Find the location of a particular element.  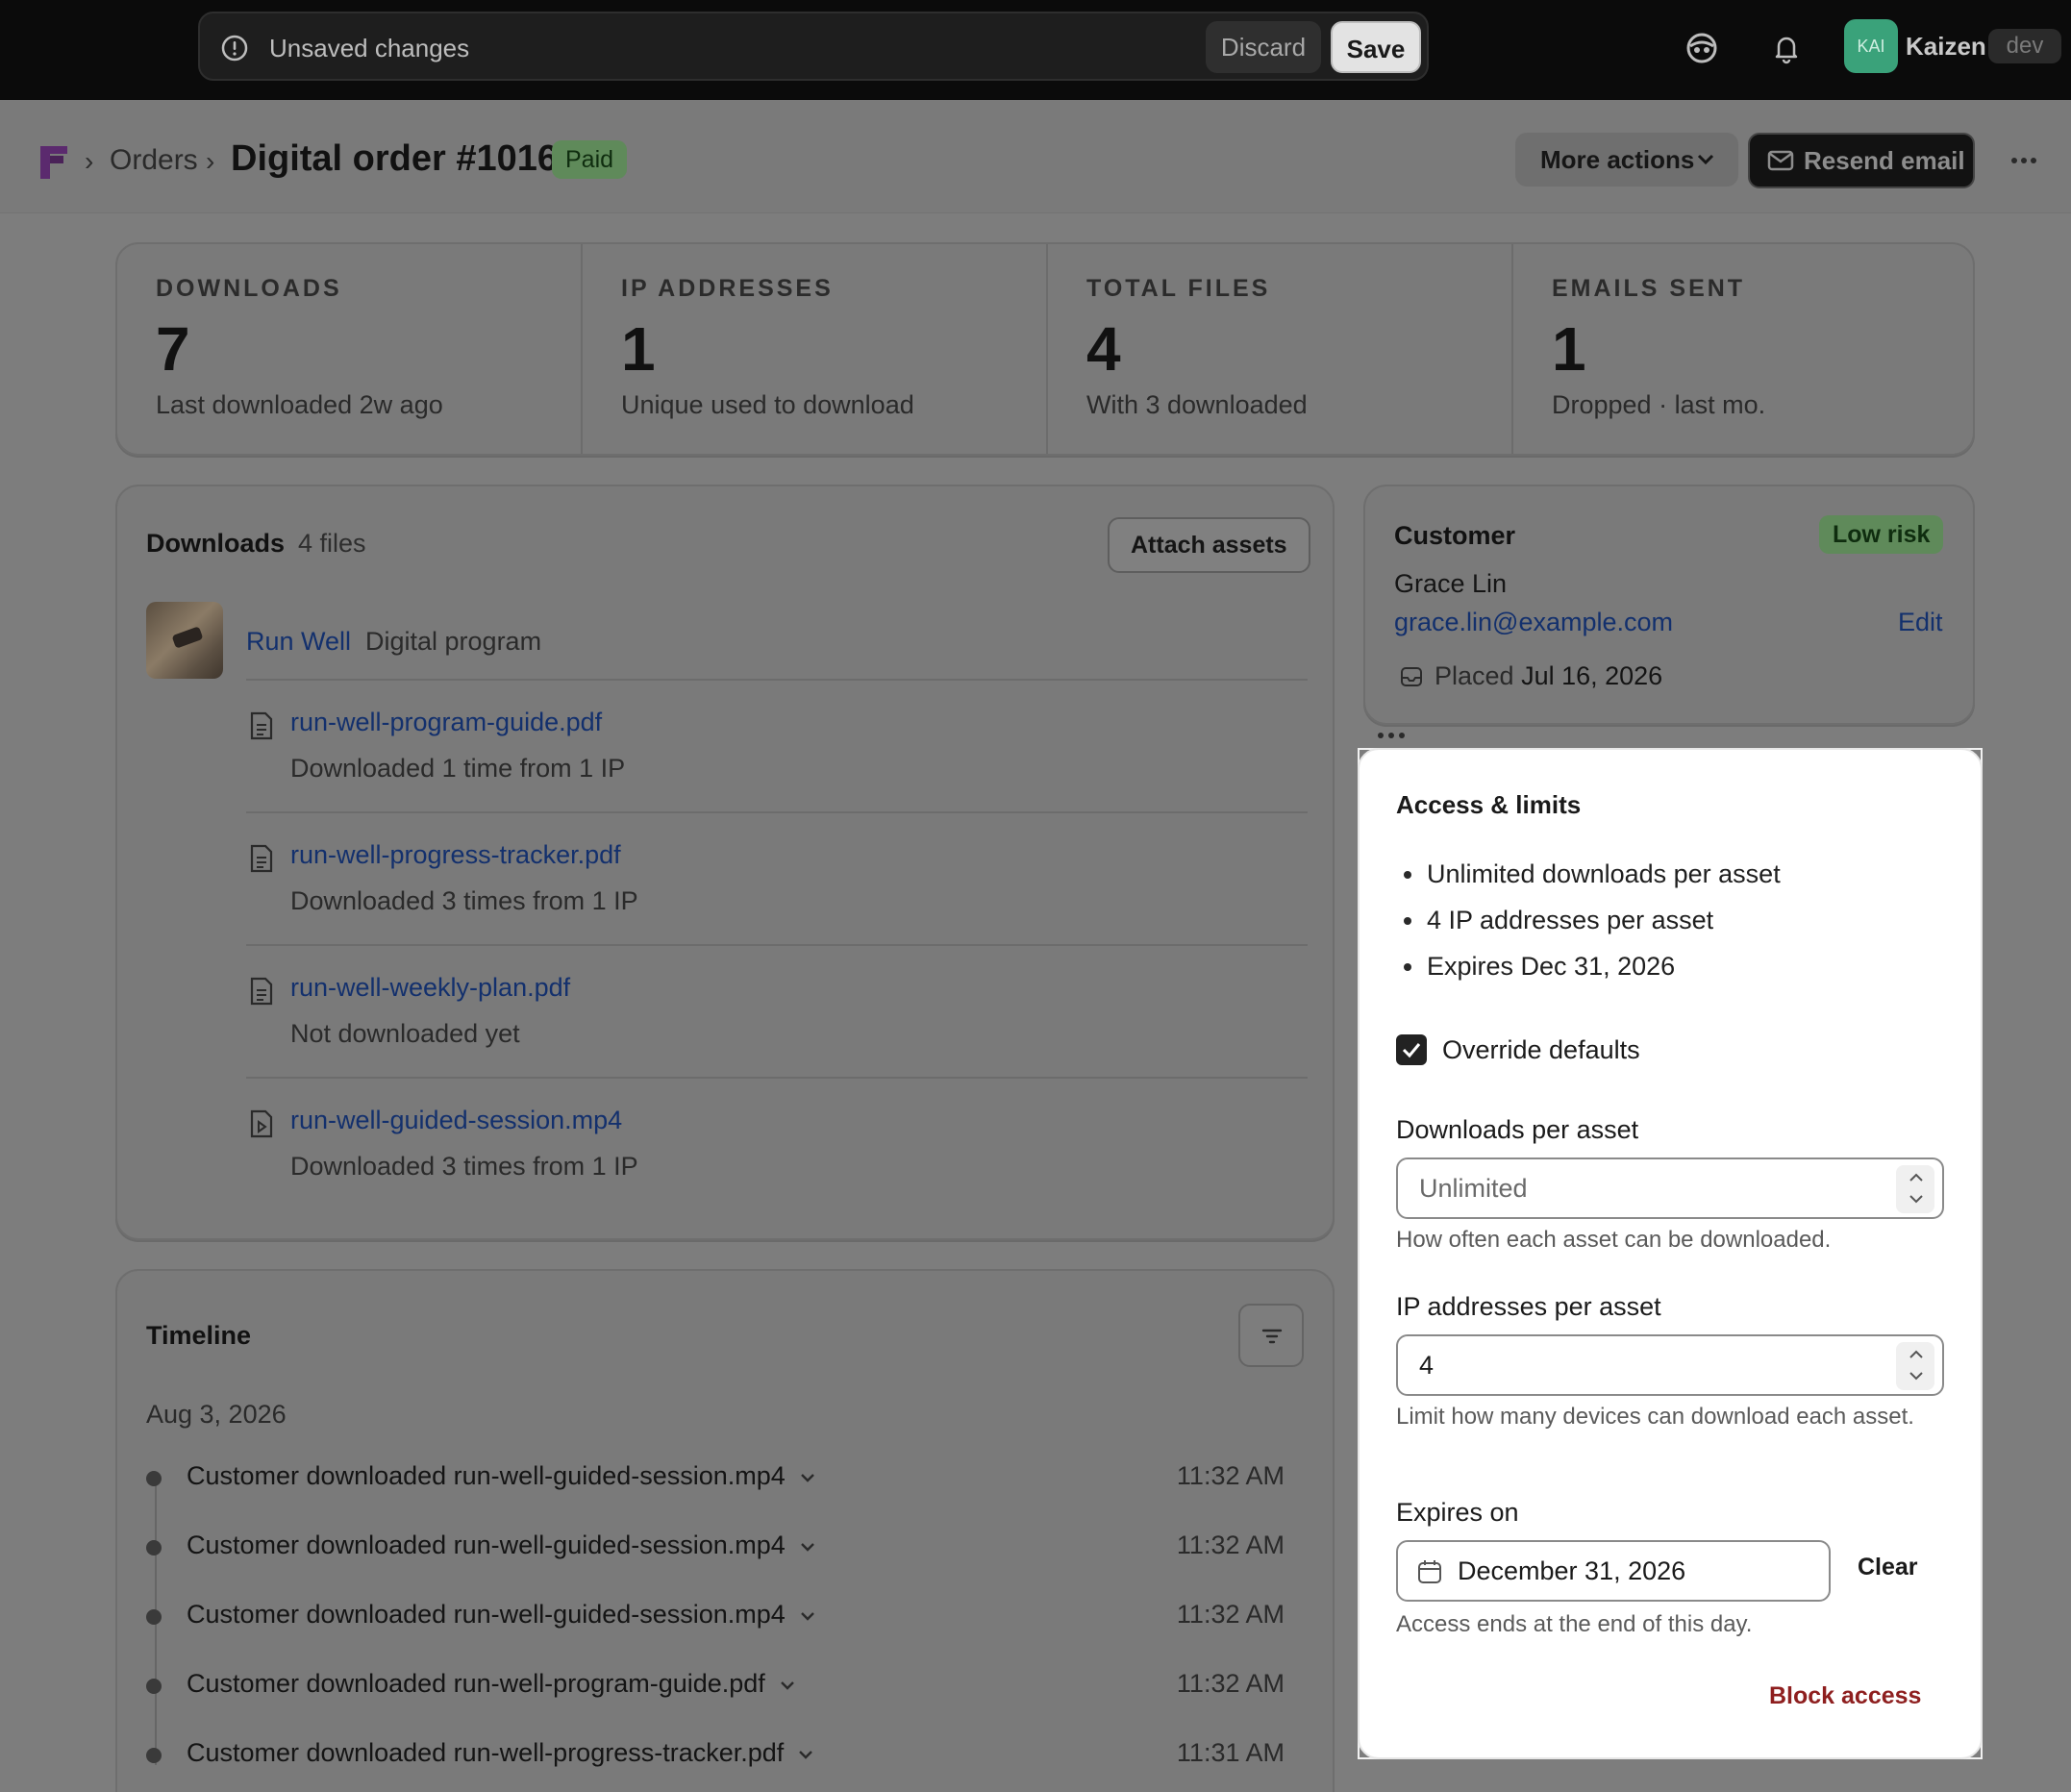

stat-total-files: TOTAL FILES 4 With 3 downloaded is located at coordinates (1281, 349).